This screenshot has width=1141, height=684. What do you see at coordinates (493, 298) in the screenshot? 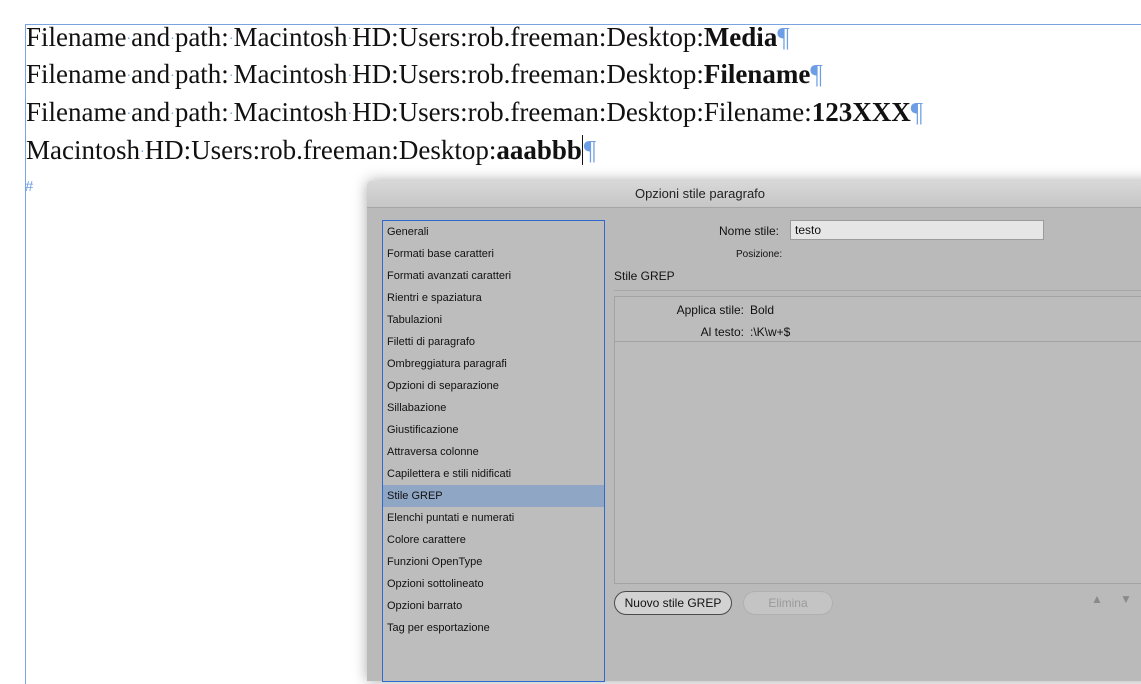
I see `category-item: Rientri e spaziatura` at bounding box center [493, 298].